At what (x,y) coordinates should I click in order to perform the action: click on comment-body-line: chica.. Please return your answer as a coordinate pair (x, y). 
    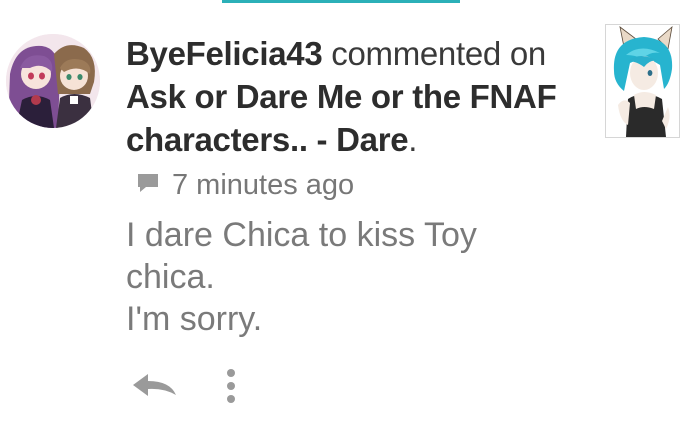
    Looking at the image, I should click on (170, 277).